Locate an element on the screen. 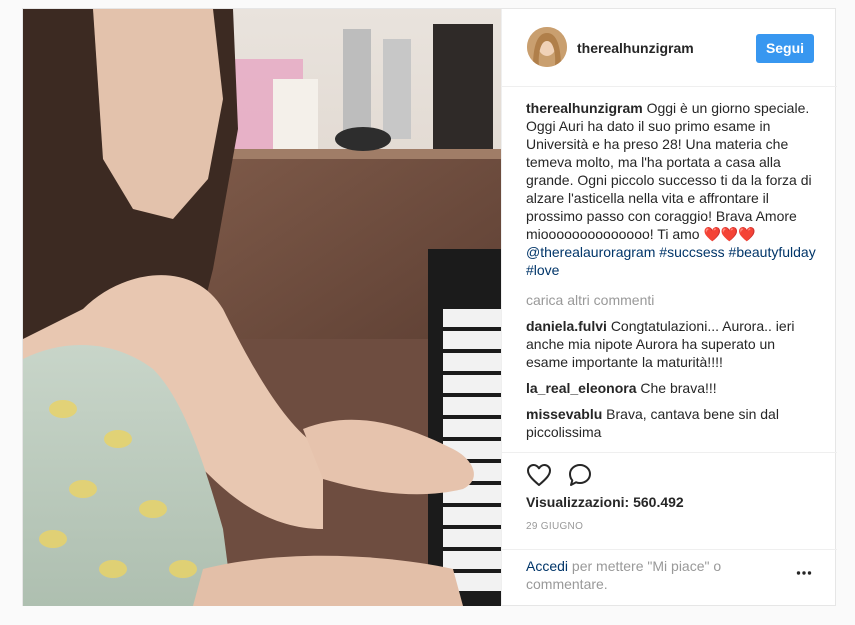 The image size is (855, 625). views-count: Visualizzazioni: 560.492 is located at coordinates (605, 502).